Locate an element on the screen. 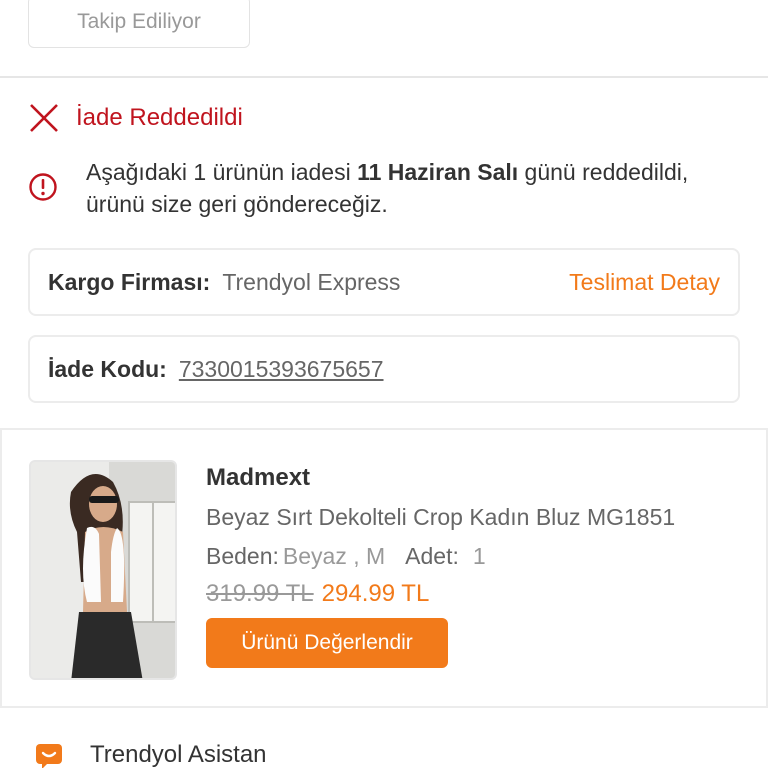 The image size is (768, 768). follow-button-label: Takip Ediliyor is located at coordinates (139, 21).